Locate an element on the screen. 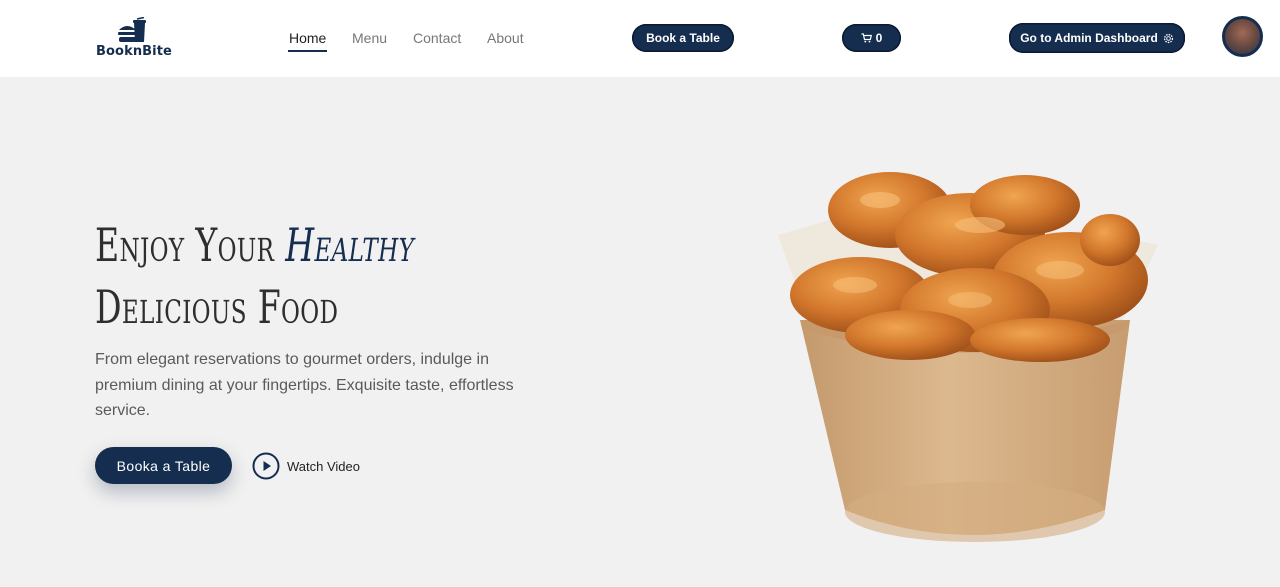  nav-menu: Menu is located at coordinates (369, 38).